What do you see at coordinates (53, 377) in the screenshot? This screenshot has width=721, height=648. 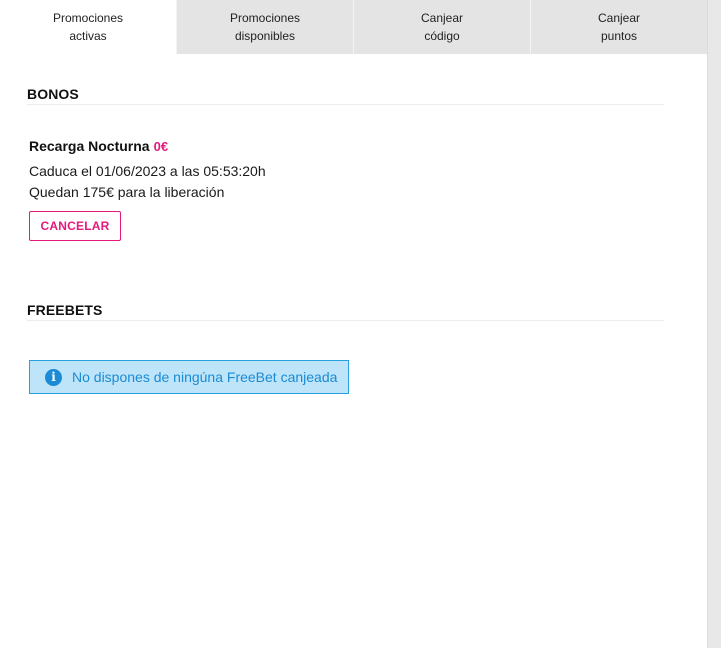 I see `info-icon: i` at bounding box center [53, 377].